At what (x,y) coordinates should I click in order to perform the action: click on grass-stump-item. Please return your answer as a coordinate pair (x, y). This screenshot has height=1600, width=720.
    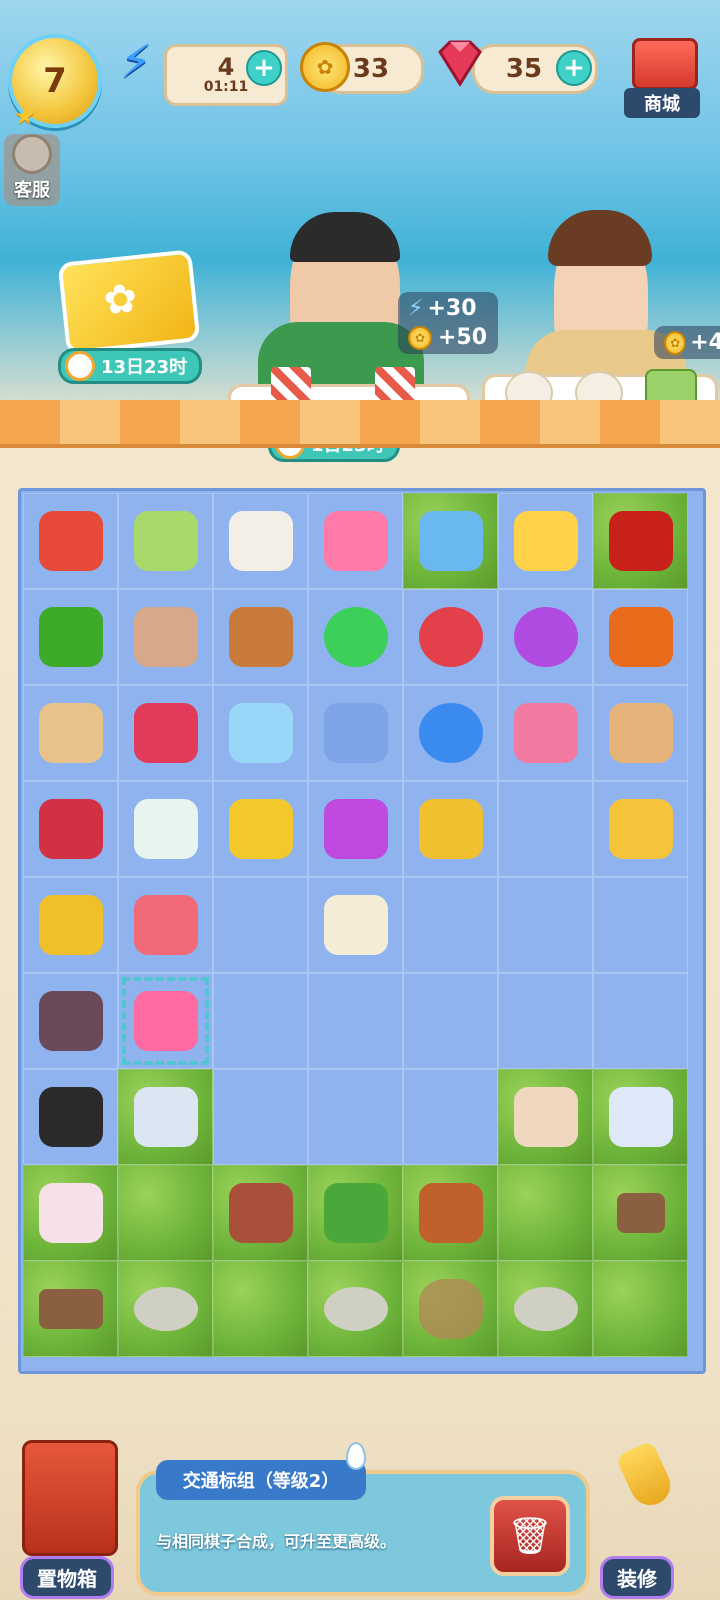
    Looking at the image, I should click on (640, 1213).